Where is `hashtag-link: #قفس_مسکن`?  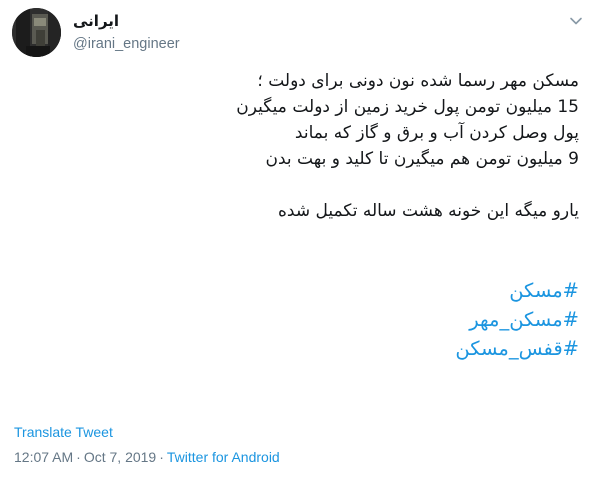 hashtag-link: #قفس_مسکن is located at coordinates (299, 348).